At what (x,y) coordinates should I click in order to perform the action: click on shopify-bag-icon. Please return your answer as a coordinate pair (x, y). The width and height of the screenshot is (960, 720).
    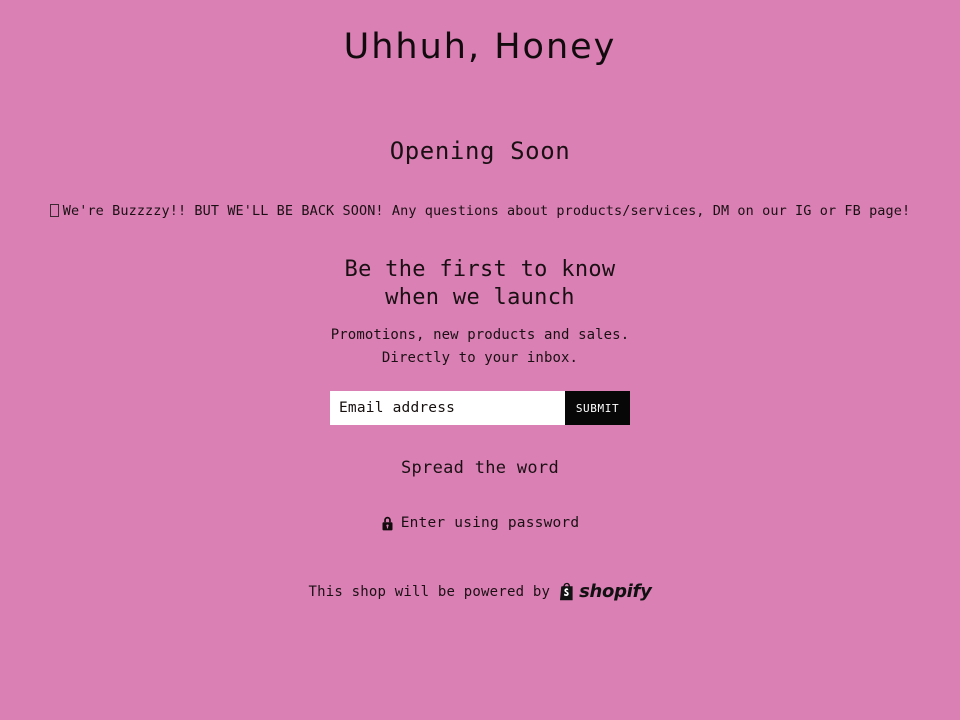
    Looking at the image, I should click on (567, 591).